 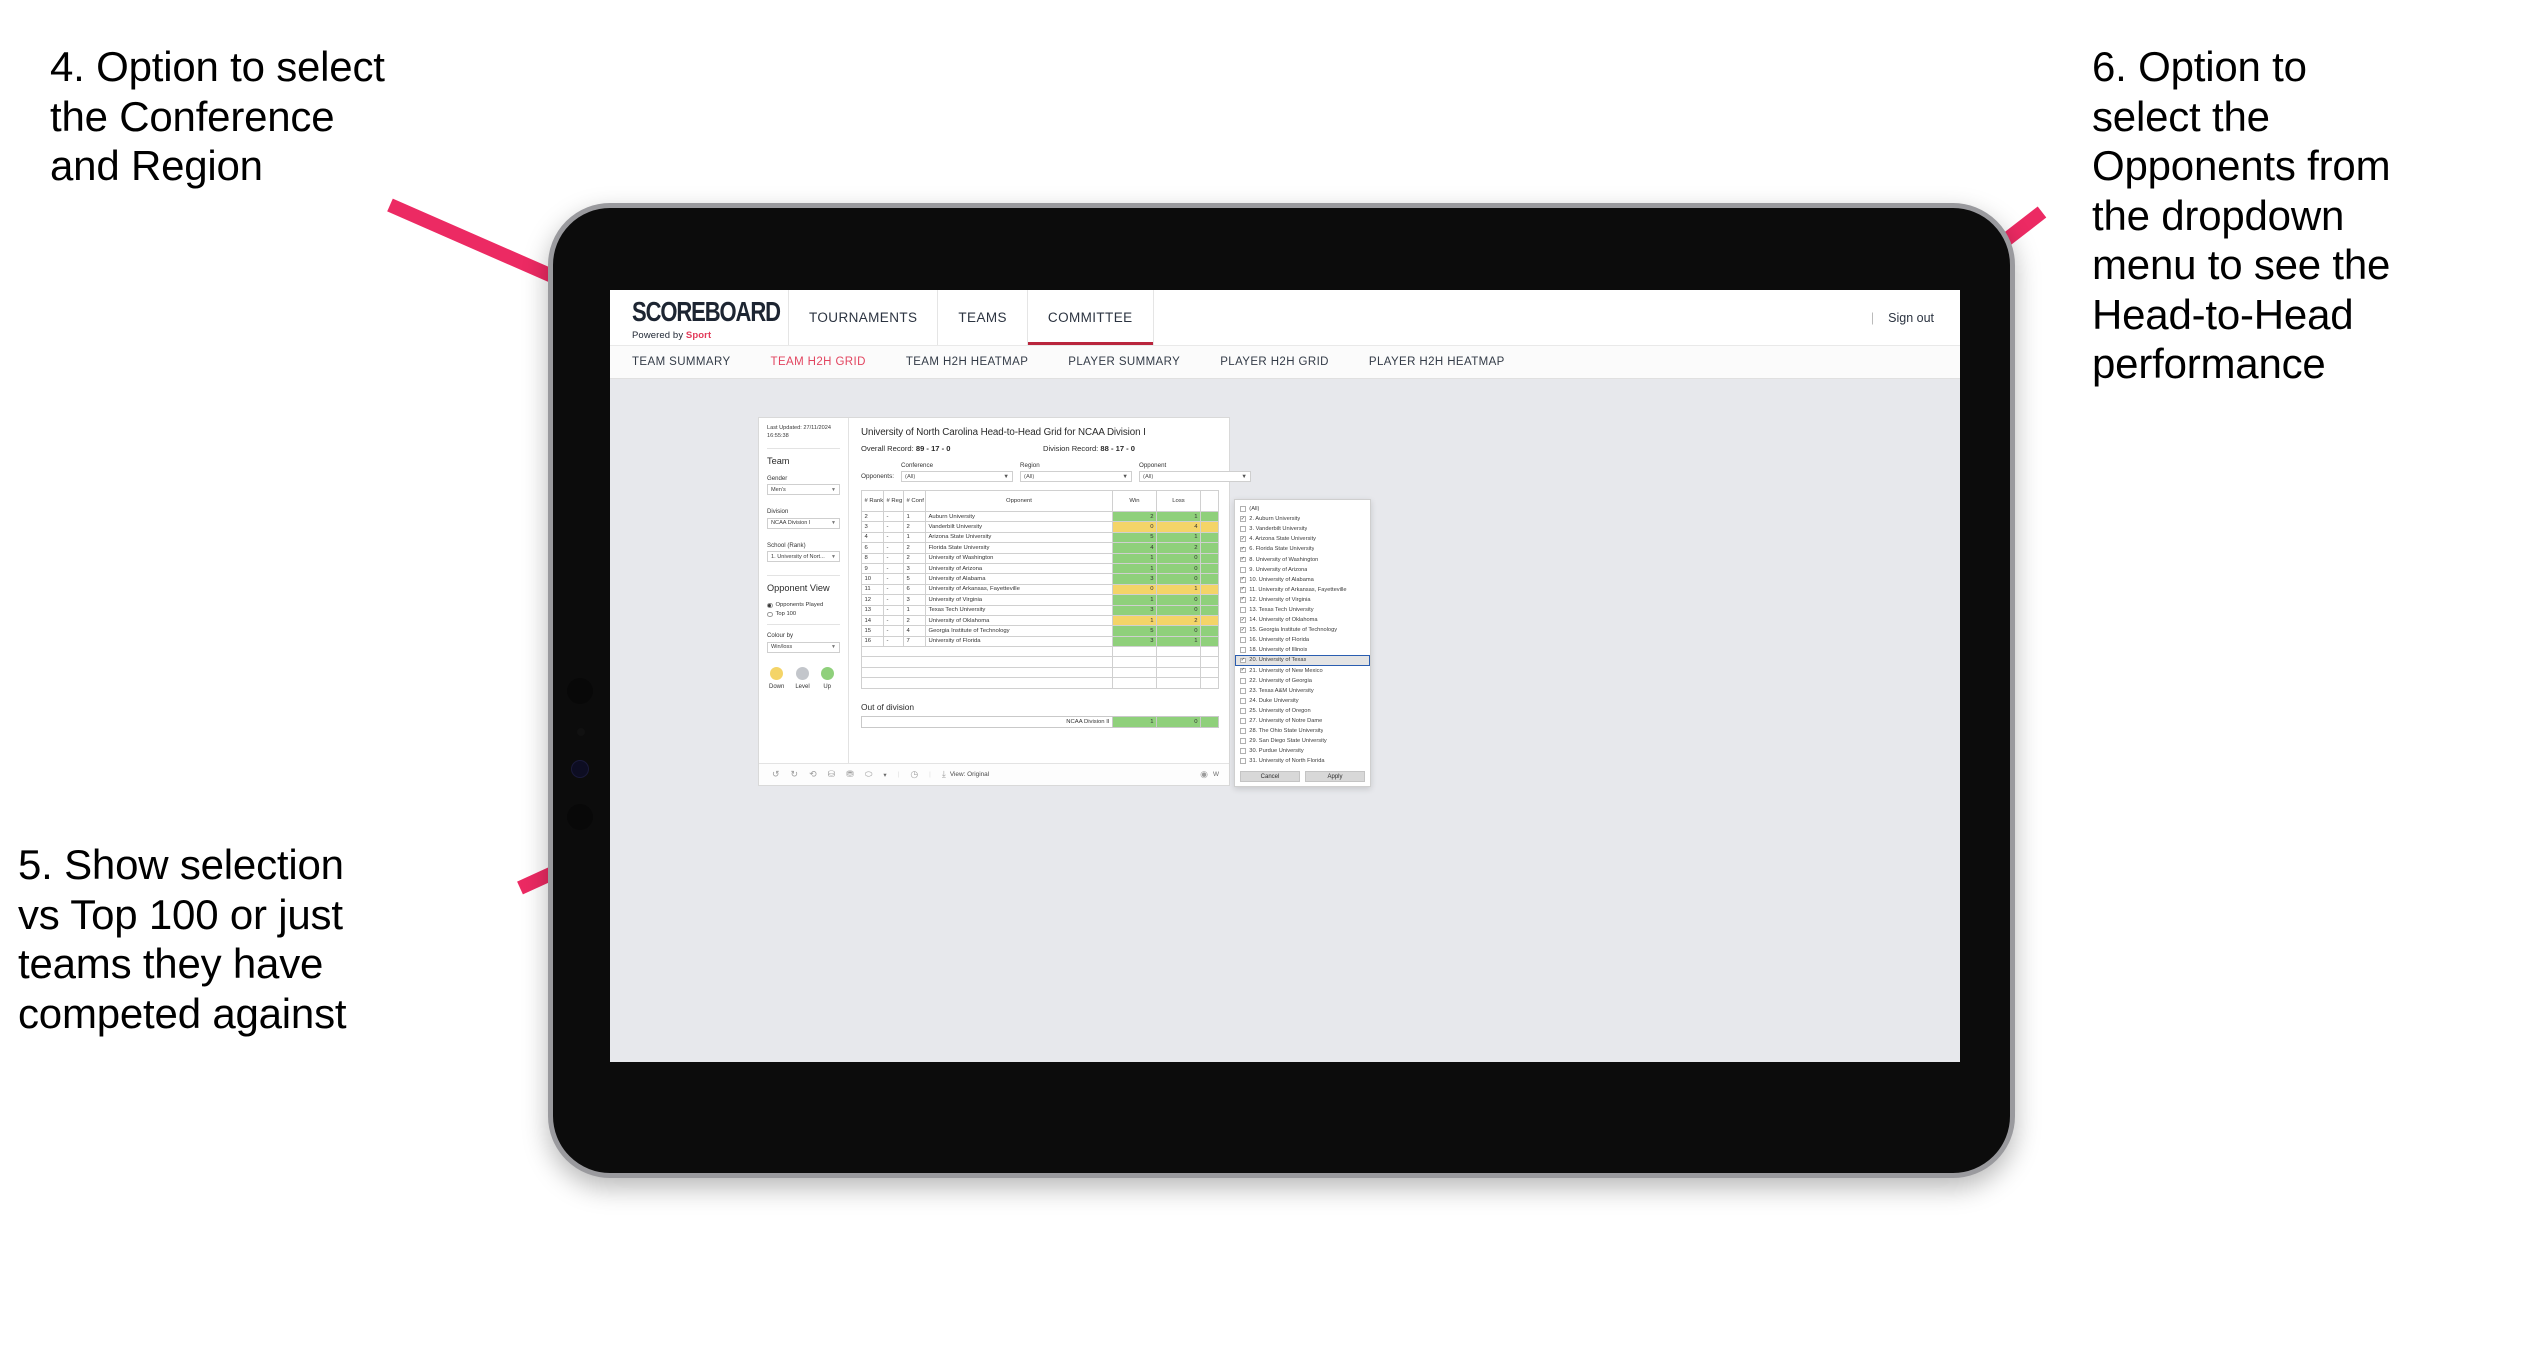 What do you see at coordinates (1195, 476) in the screenshot?
I see `opponent-select: (All) ▼` at bounding box center [1195, 476].